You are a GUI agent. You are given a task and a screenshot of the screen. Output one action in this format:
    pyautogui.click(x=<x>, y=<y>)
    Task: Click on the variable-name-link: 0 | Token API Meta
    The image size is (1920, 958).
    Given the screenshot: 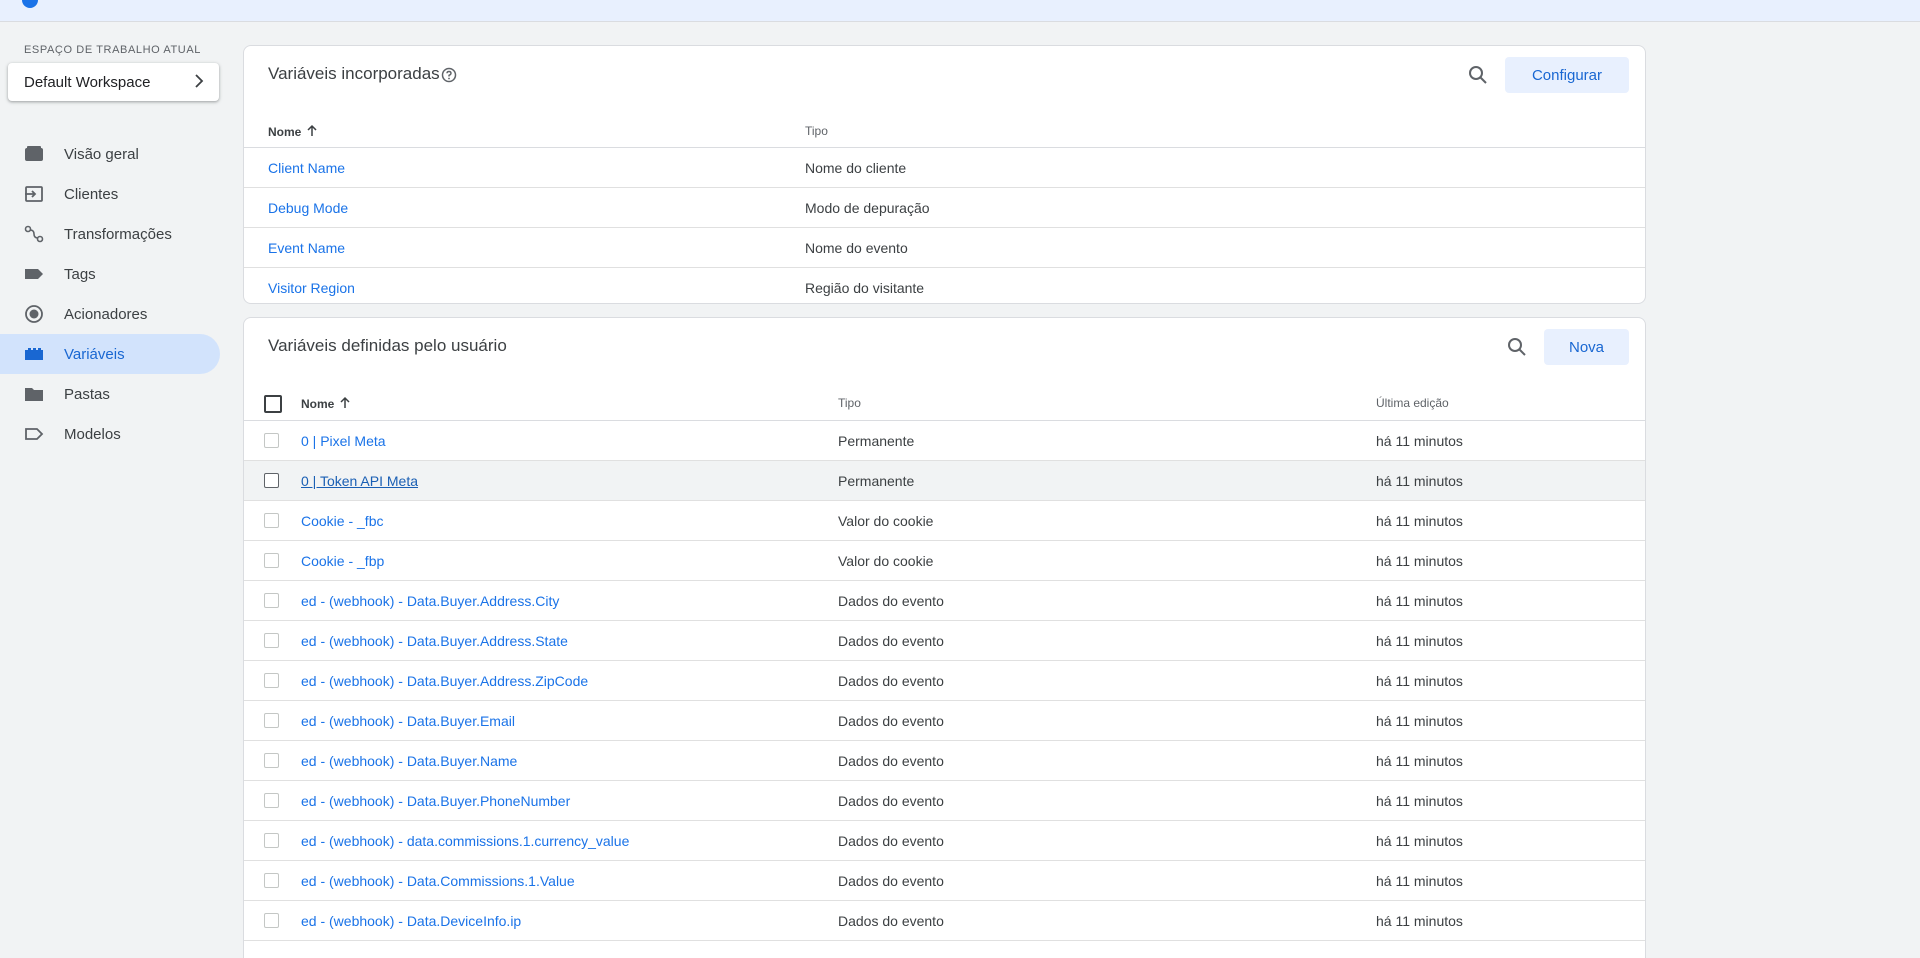 What is the action you would take?
    pyautogui.click(x=359, y=481)
    